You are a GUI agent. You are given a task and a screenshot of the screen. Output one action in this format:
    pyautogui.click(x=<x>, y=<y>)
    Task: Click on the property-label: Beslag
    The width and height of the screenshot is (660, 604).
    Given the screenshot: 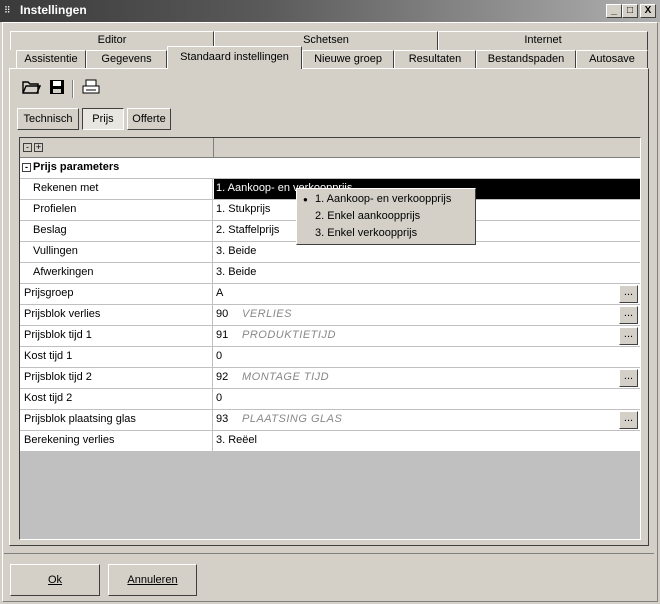 What is the action you would take?
    pyautogui.click(x=116, y=231)
    